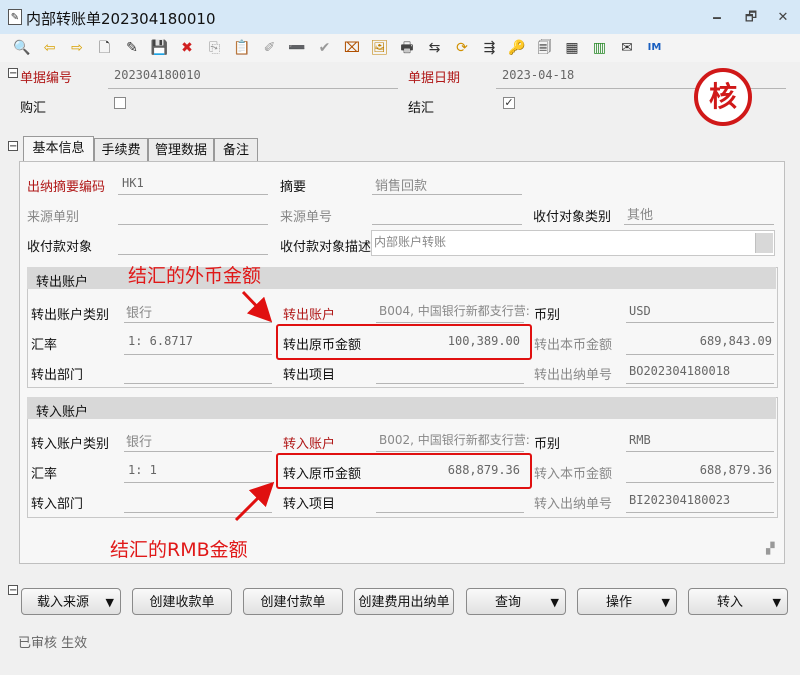  What do you see at coordinates (62, 602) in the screenshot?
I see `load-source-label: 载入来源` at bounding box center [62, 602].